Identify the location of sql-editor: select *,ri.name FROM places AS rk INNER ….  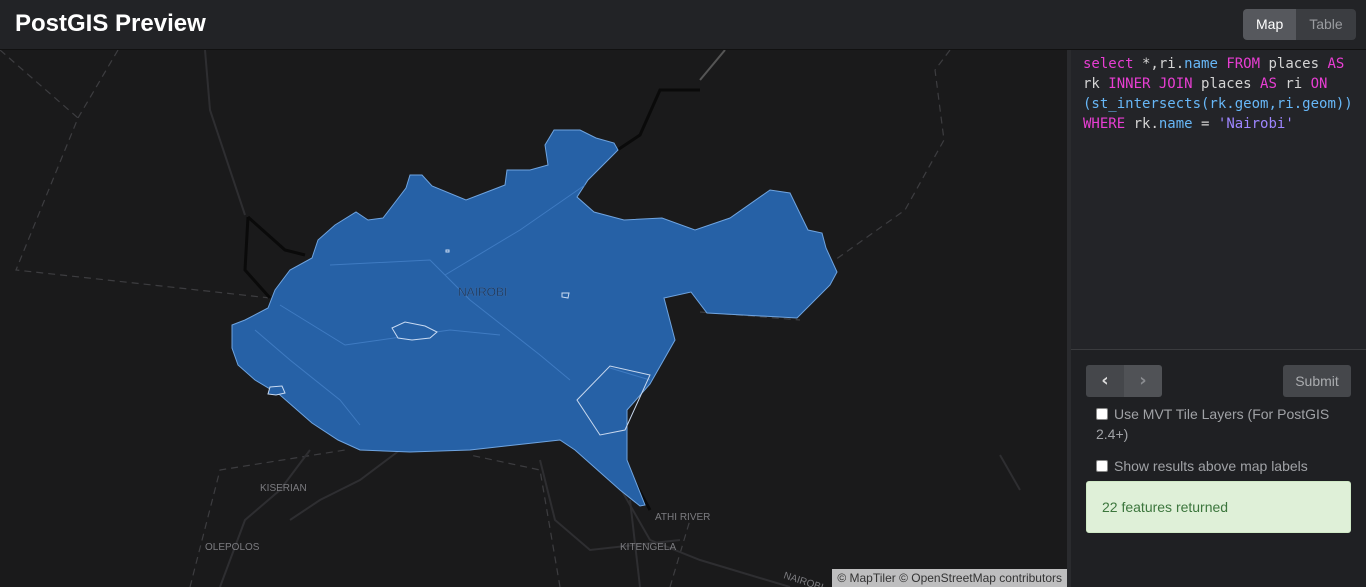
(1218, 199).